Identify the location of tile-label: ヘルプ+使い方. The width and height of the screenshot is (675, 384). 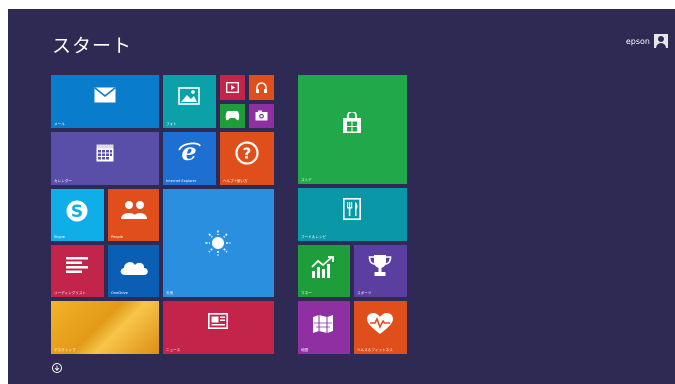
(235, 181).